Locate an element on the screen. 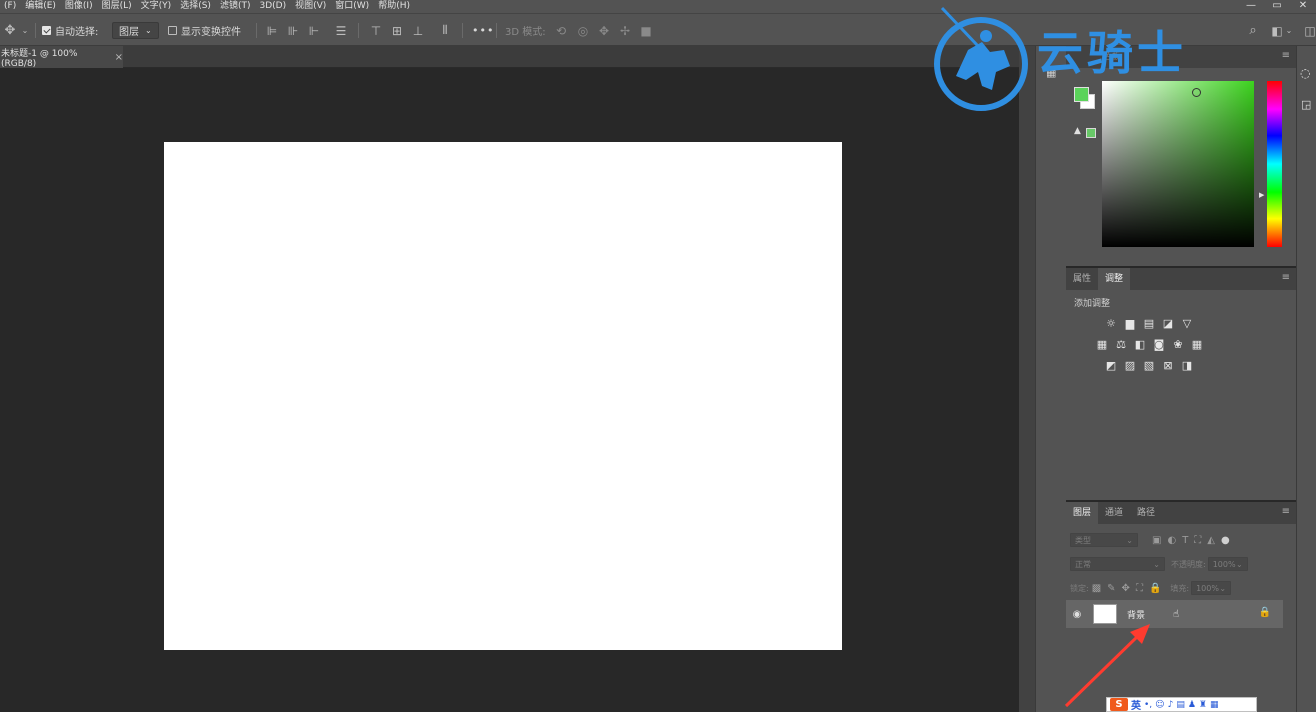  auto-select-option: 自动选择: is located at coordinates (70, 30).